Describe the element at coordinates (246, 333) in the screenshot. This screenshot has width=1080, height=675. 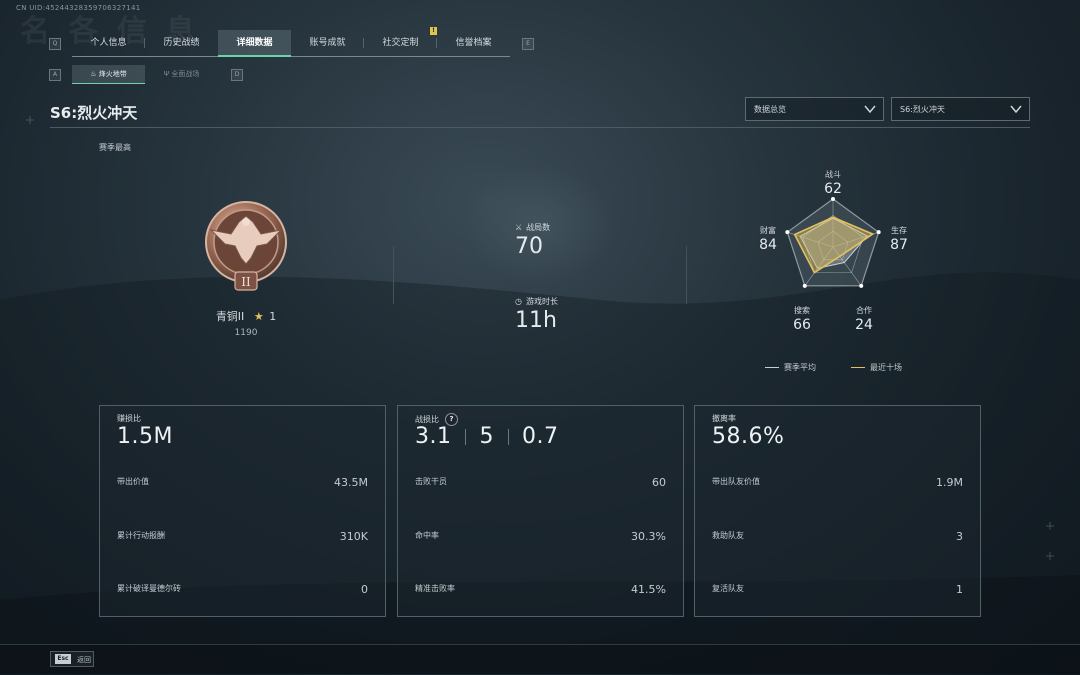
I see `rank-points: 1190` at that location.